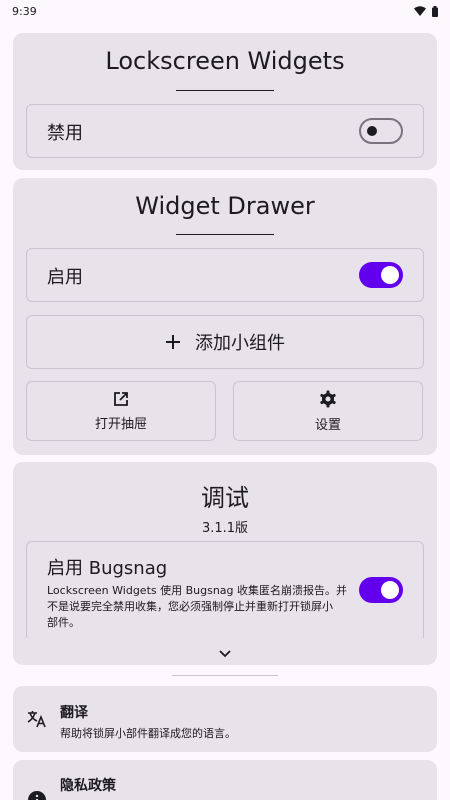 The width and height of the screenshot is (450, 800). I want to click on open-drawer-label: 打开抽屉, so click(120, 424).